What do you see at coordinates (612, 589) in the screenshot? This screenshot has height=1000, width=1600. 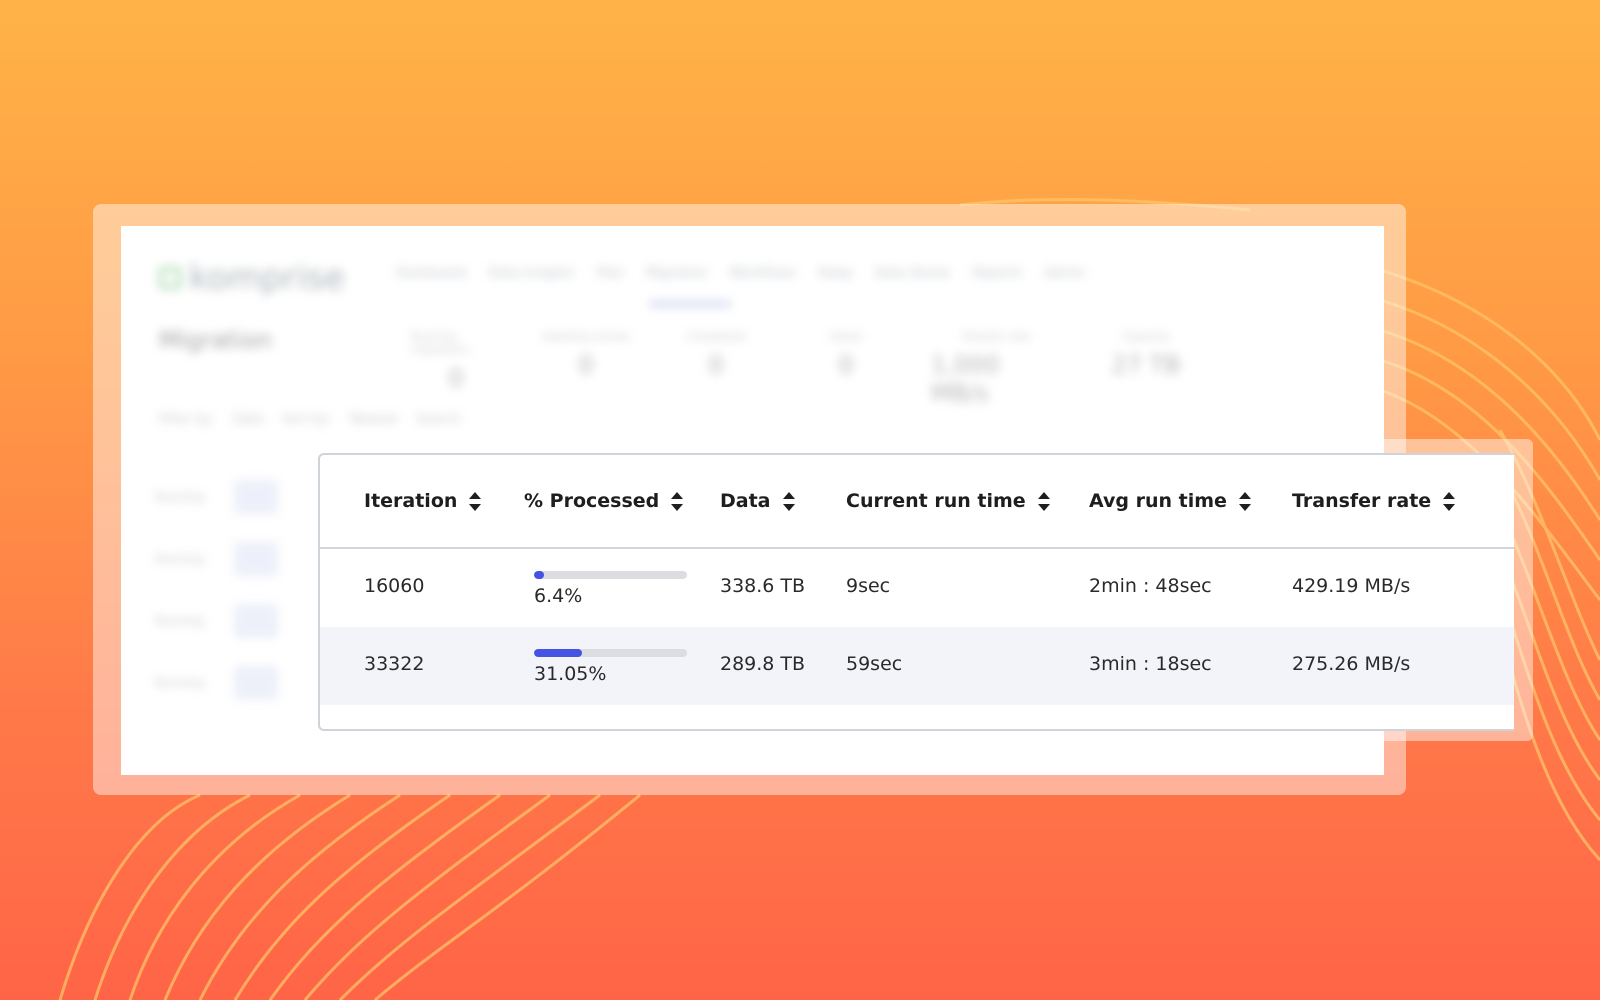 I see `processed-progress: 6.4%` at bounding box center [612, 589].